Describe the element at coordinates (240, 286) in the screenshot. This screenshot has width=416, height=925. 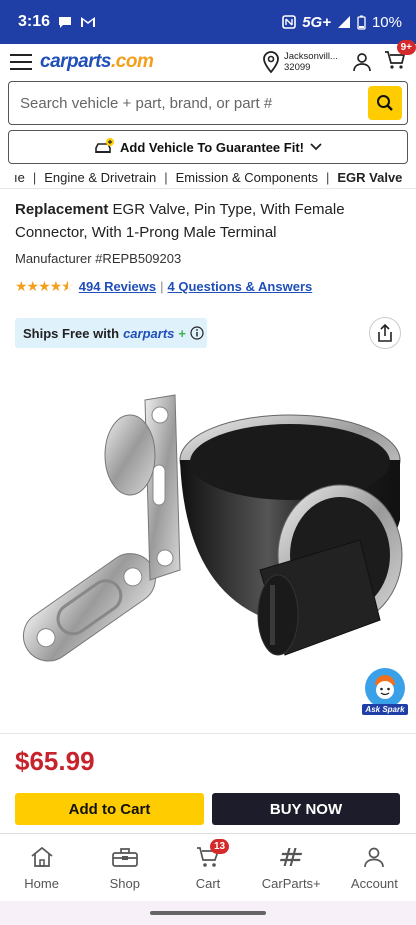
I see `questions-link: 4 Questions & Answers` at that location.